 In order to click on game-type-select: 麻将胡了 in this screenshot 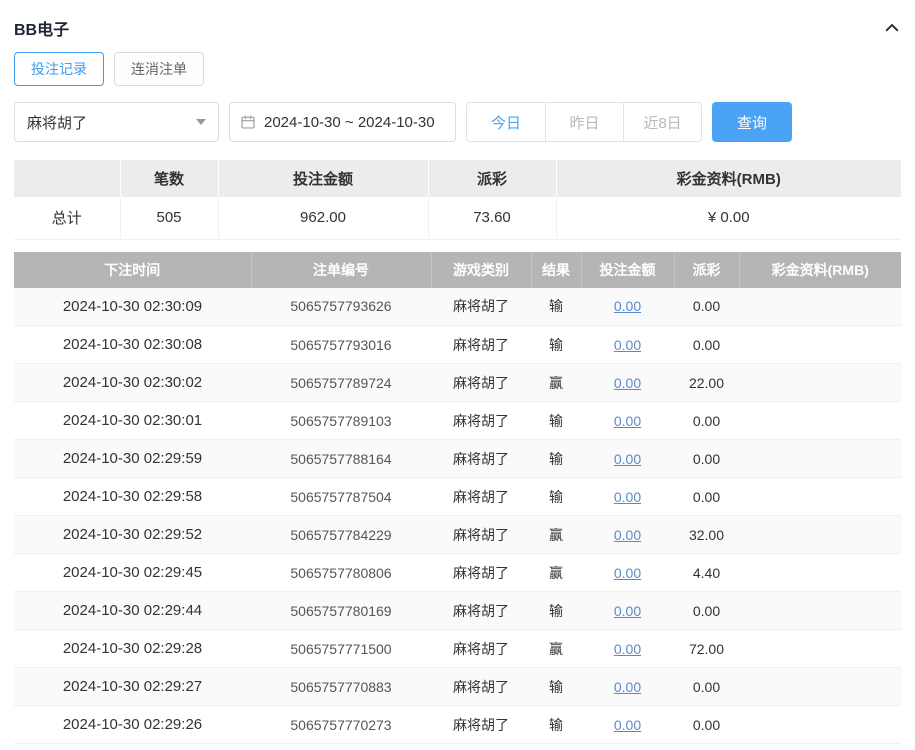, I will do `click(116, 122)`.